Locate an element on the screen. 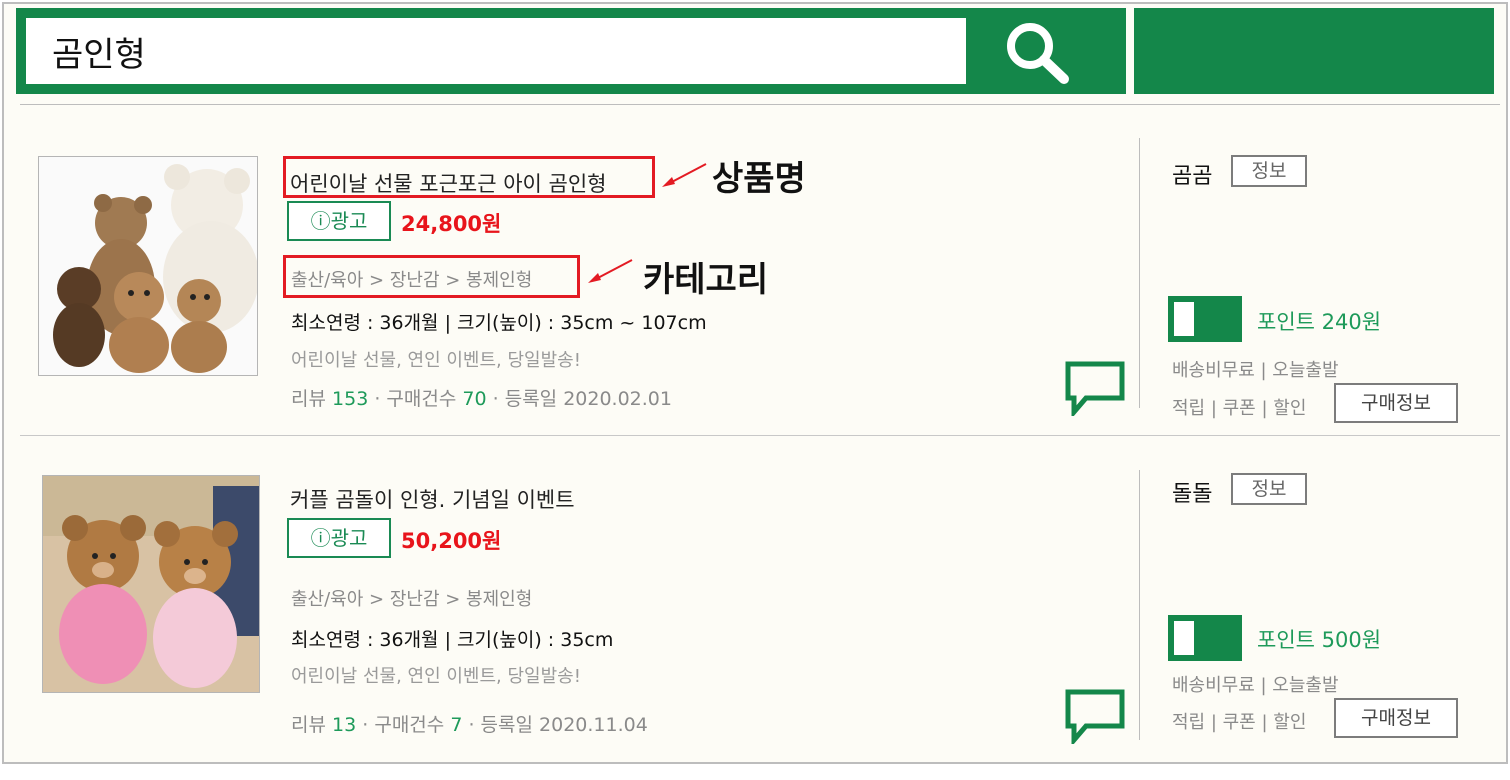 The image size is (1510, 780). ad-badge: ⓘ광고 is located at coordinates (339, 538).